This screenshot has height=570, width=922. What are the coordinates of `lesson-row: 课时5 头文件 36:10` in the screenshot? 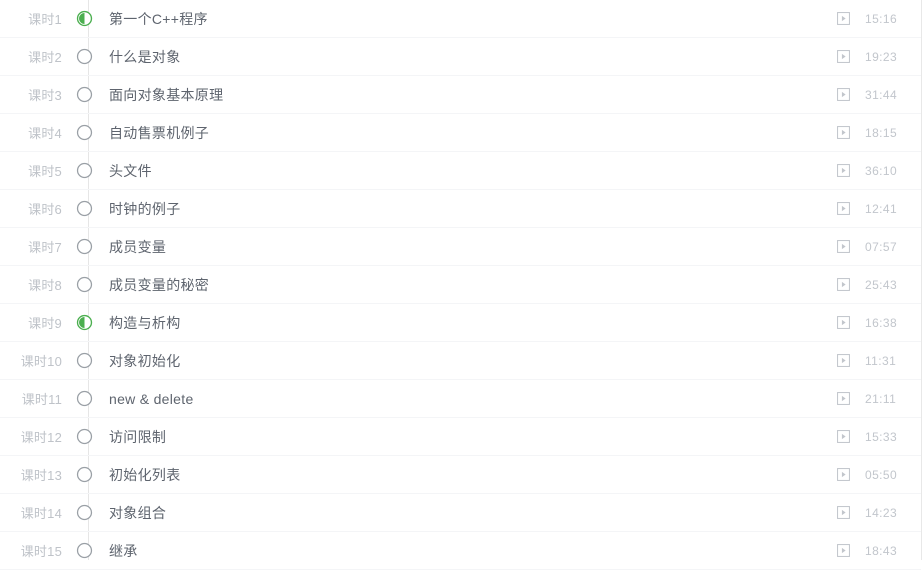 It's located at (460, 171).